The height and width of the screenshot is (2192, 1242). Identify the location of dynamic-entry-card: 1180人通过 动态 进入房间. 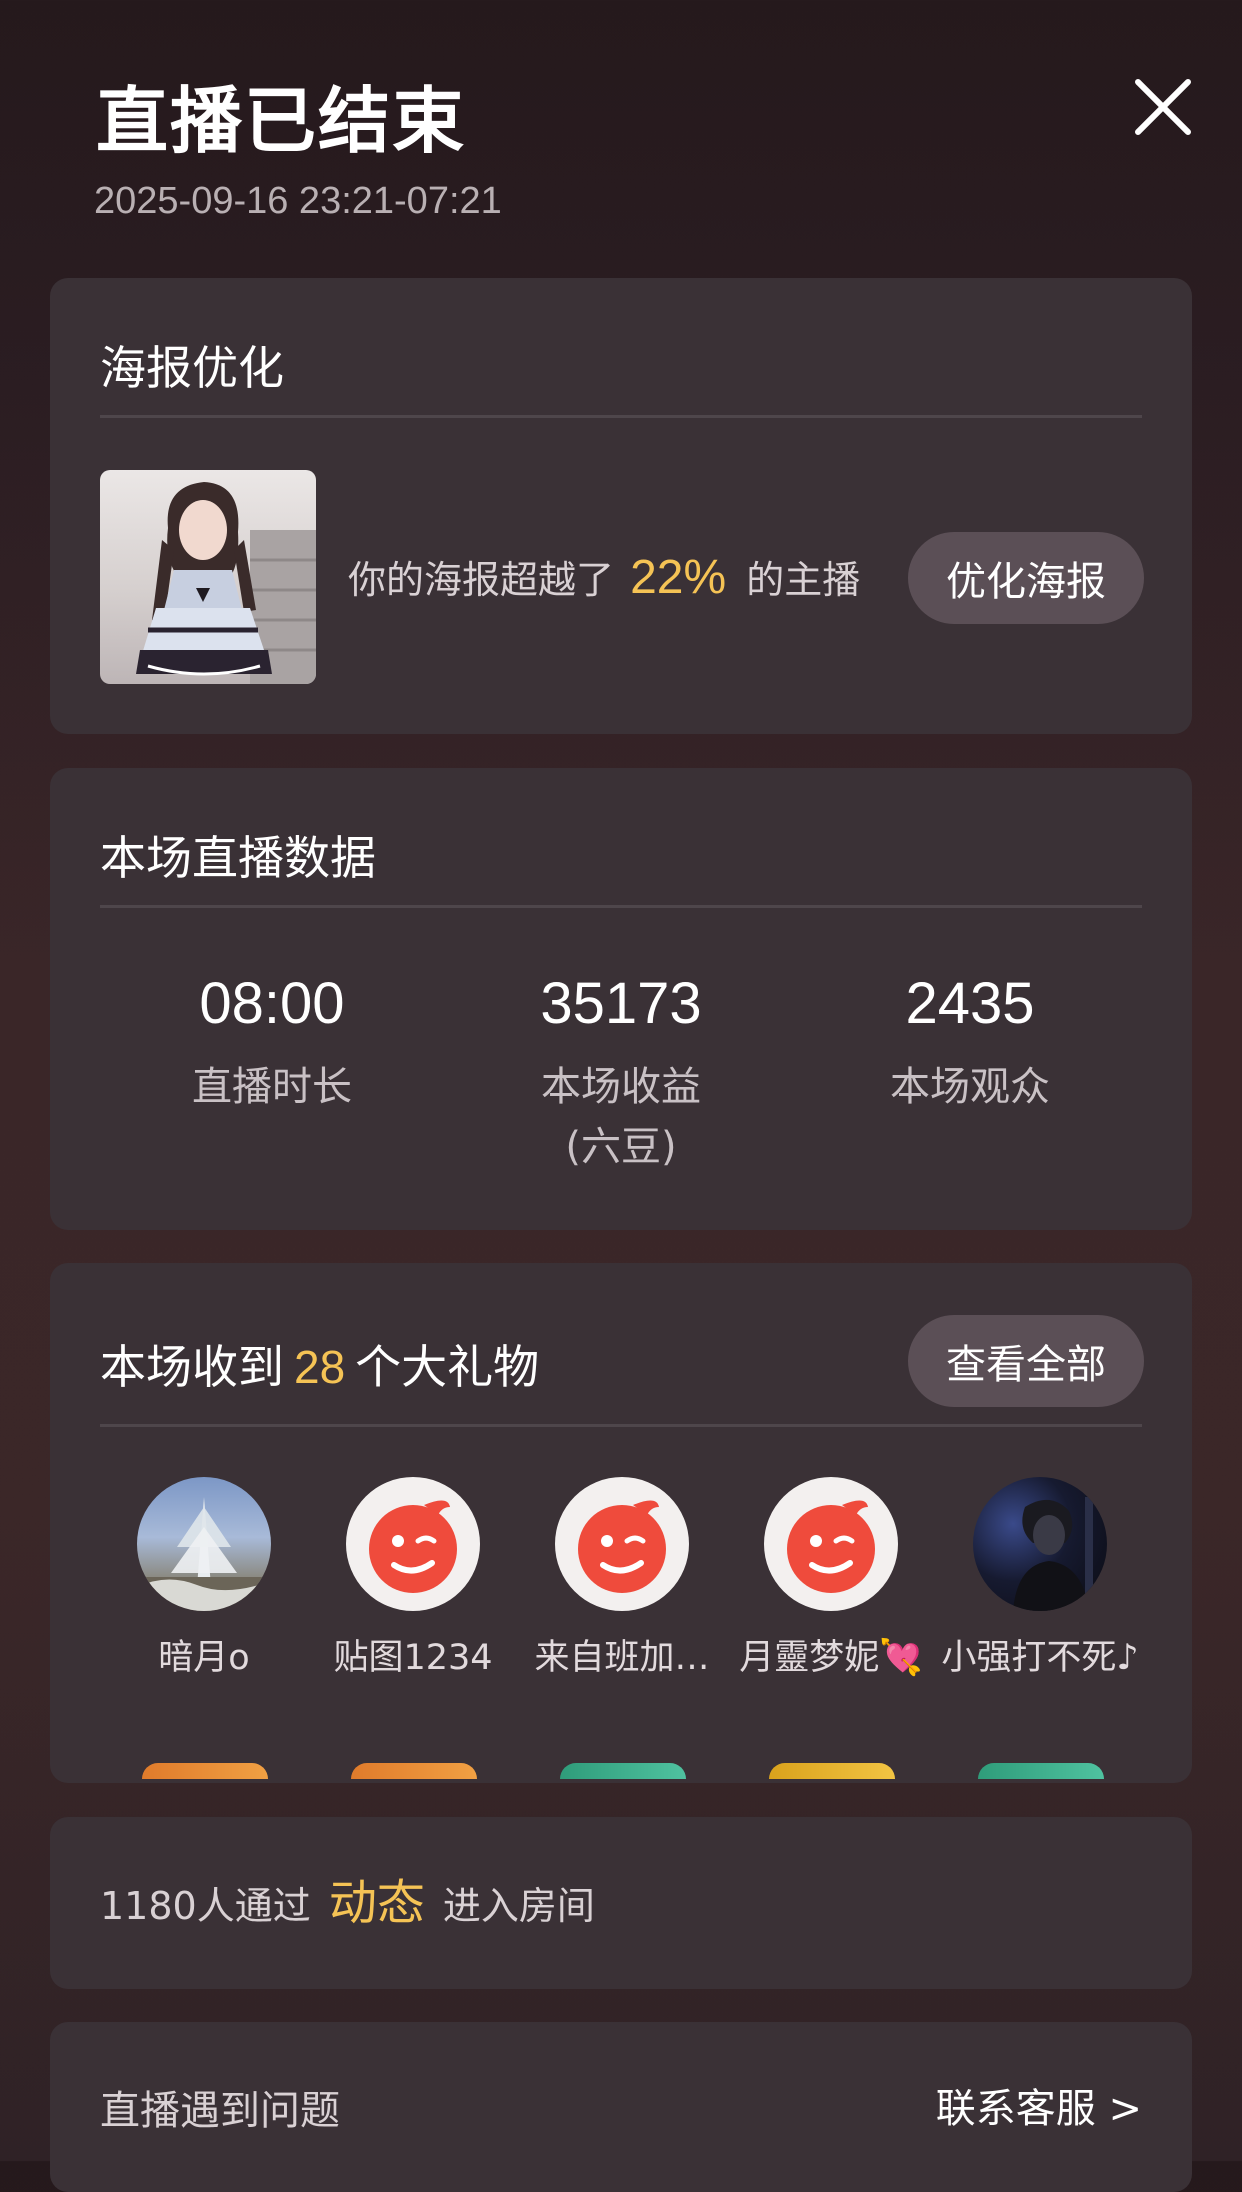
(621, 1903).